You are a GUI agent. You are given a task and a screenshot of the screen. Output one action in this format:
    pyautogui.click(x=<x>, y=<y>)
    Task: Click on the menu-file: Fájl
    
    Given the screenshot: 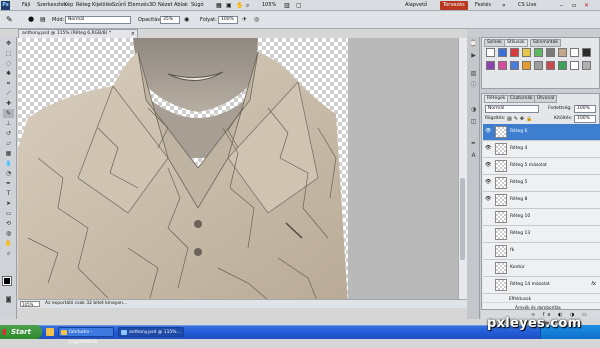 What is the action you would take?
    pyautogui.click(x=26, y=5)
    